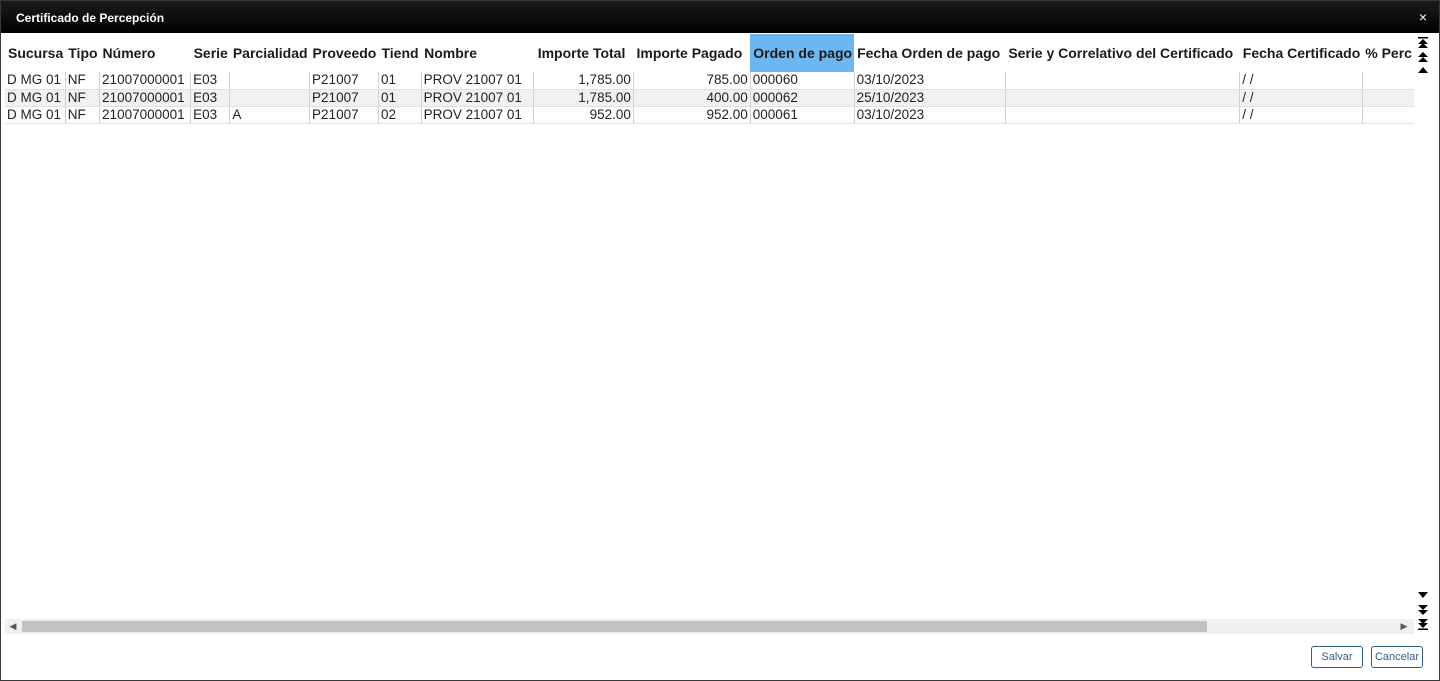  I want to click on cell-orden-de-pago: 000061, so click(802, 115).